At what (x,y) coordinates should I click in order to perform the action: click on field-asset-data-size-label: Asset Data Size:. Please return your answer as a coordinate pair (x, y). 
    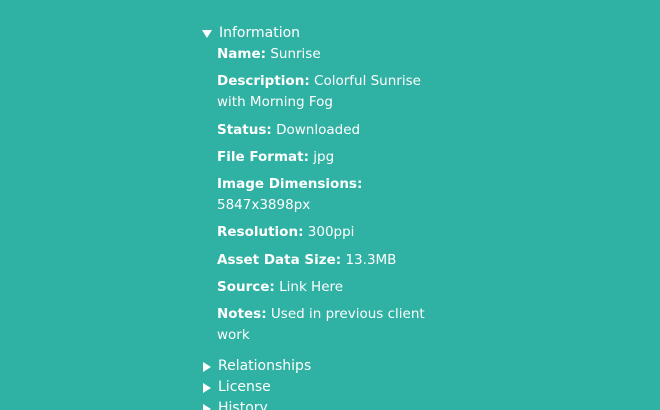
    Looking at the image, I should click on (279, 259).